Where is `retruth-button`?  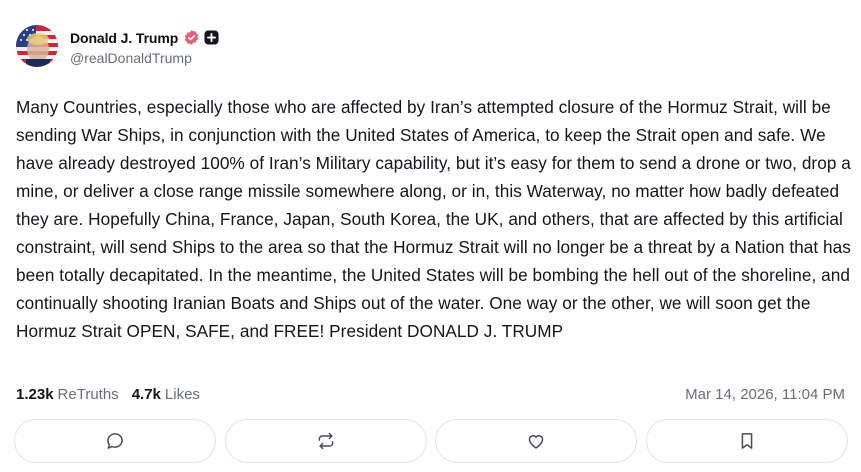
retruth-button is located at coordinates (325, 441).